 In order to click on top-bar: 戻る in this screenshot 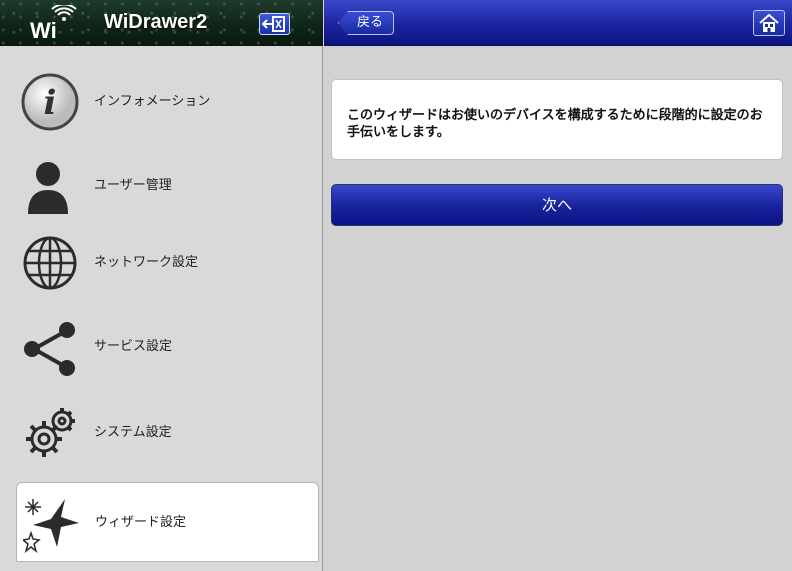, I will do `click(558, 23)`.